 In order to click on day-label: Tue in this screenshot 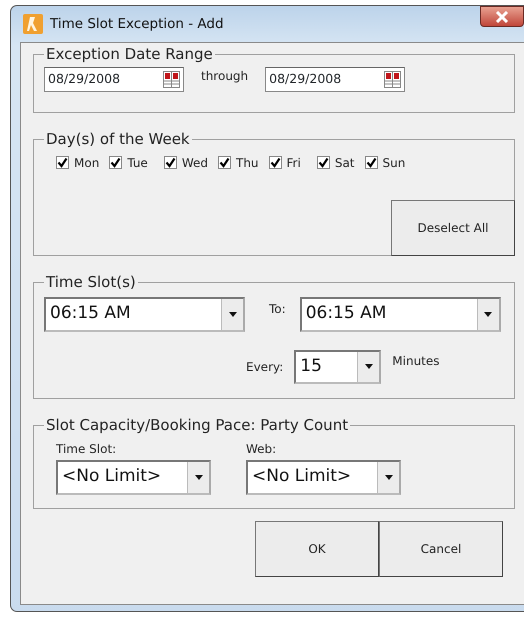, I will do `click(137, 163)`.